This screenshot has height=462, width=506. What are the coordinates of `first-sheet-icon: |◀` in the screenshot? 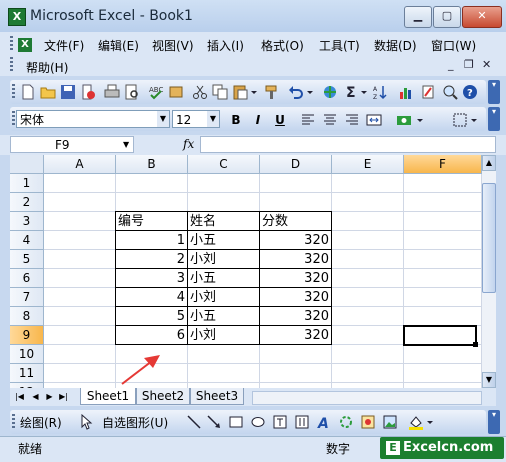 It's located at (19, 397).